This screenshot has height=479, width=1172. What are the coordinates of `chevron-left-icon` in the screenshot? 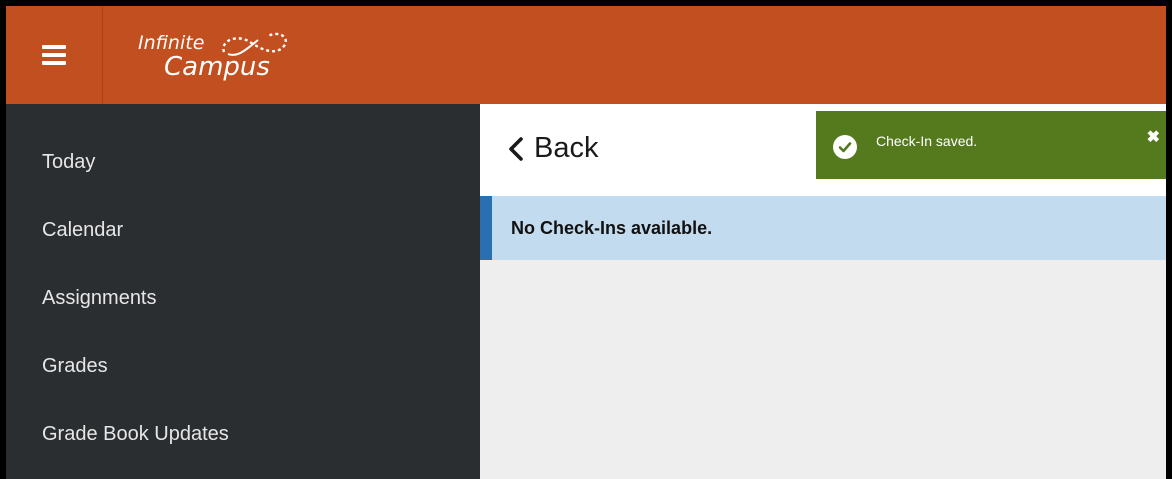 It's located at (516, 148).